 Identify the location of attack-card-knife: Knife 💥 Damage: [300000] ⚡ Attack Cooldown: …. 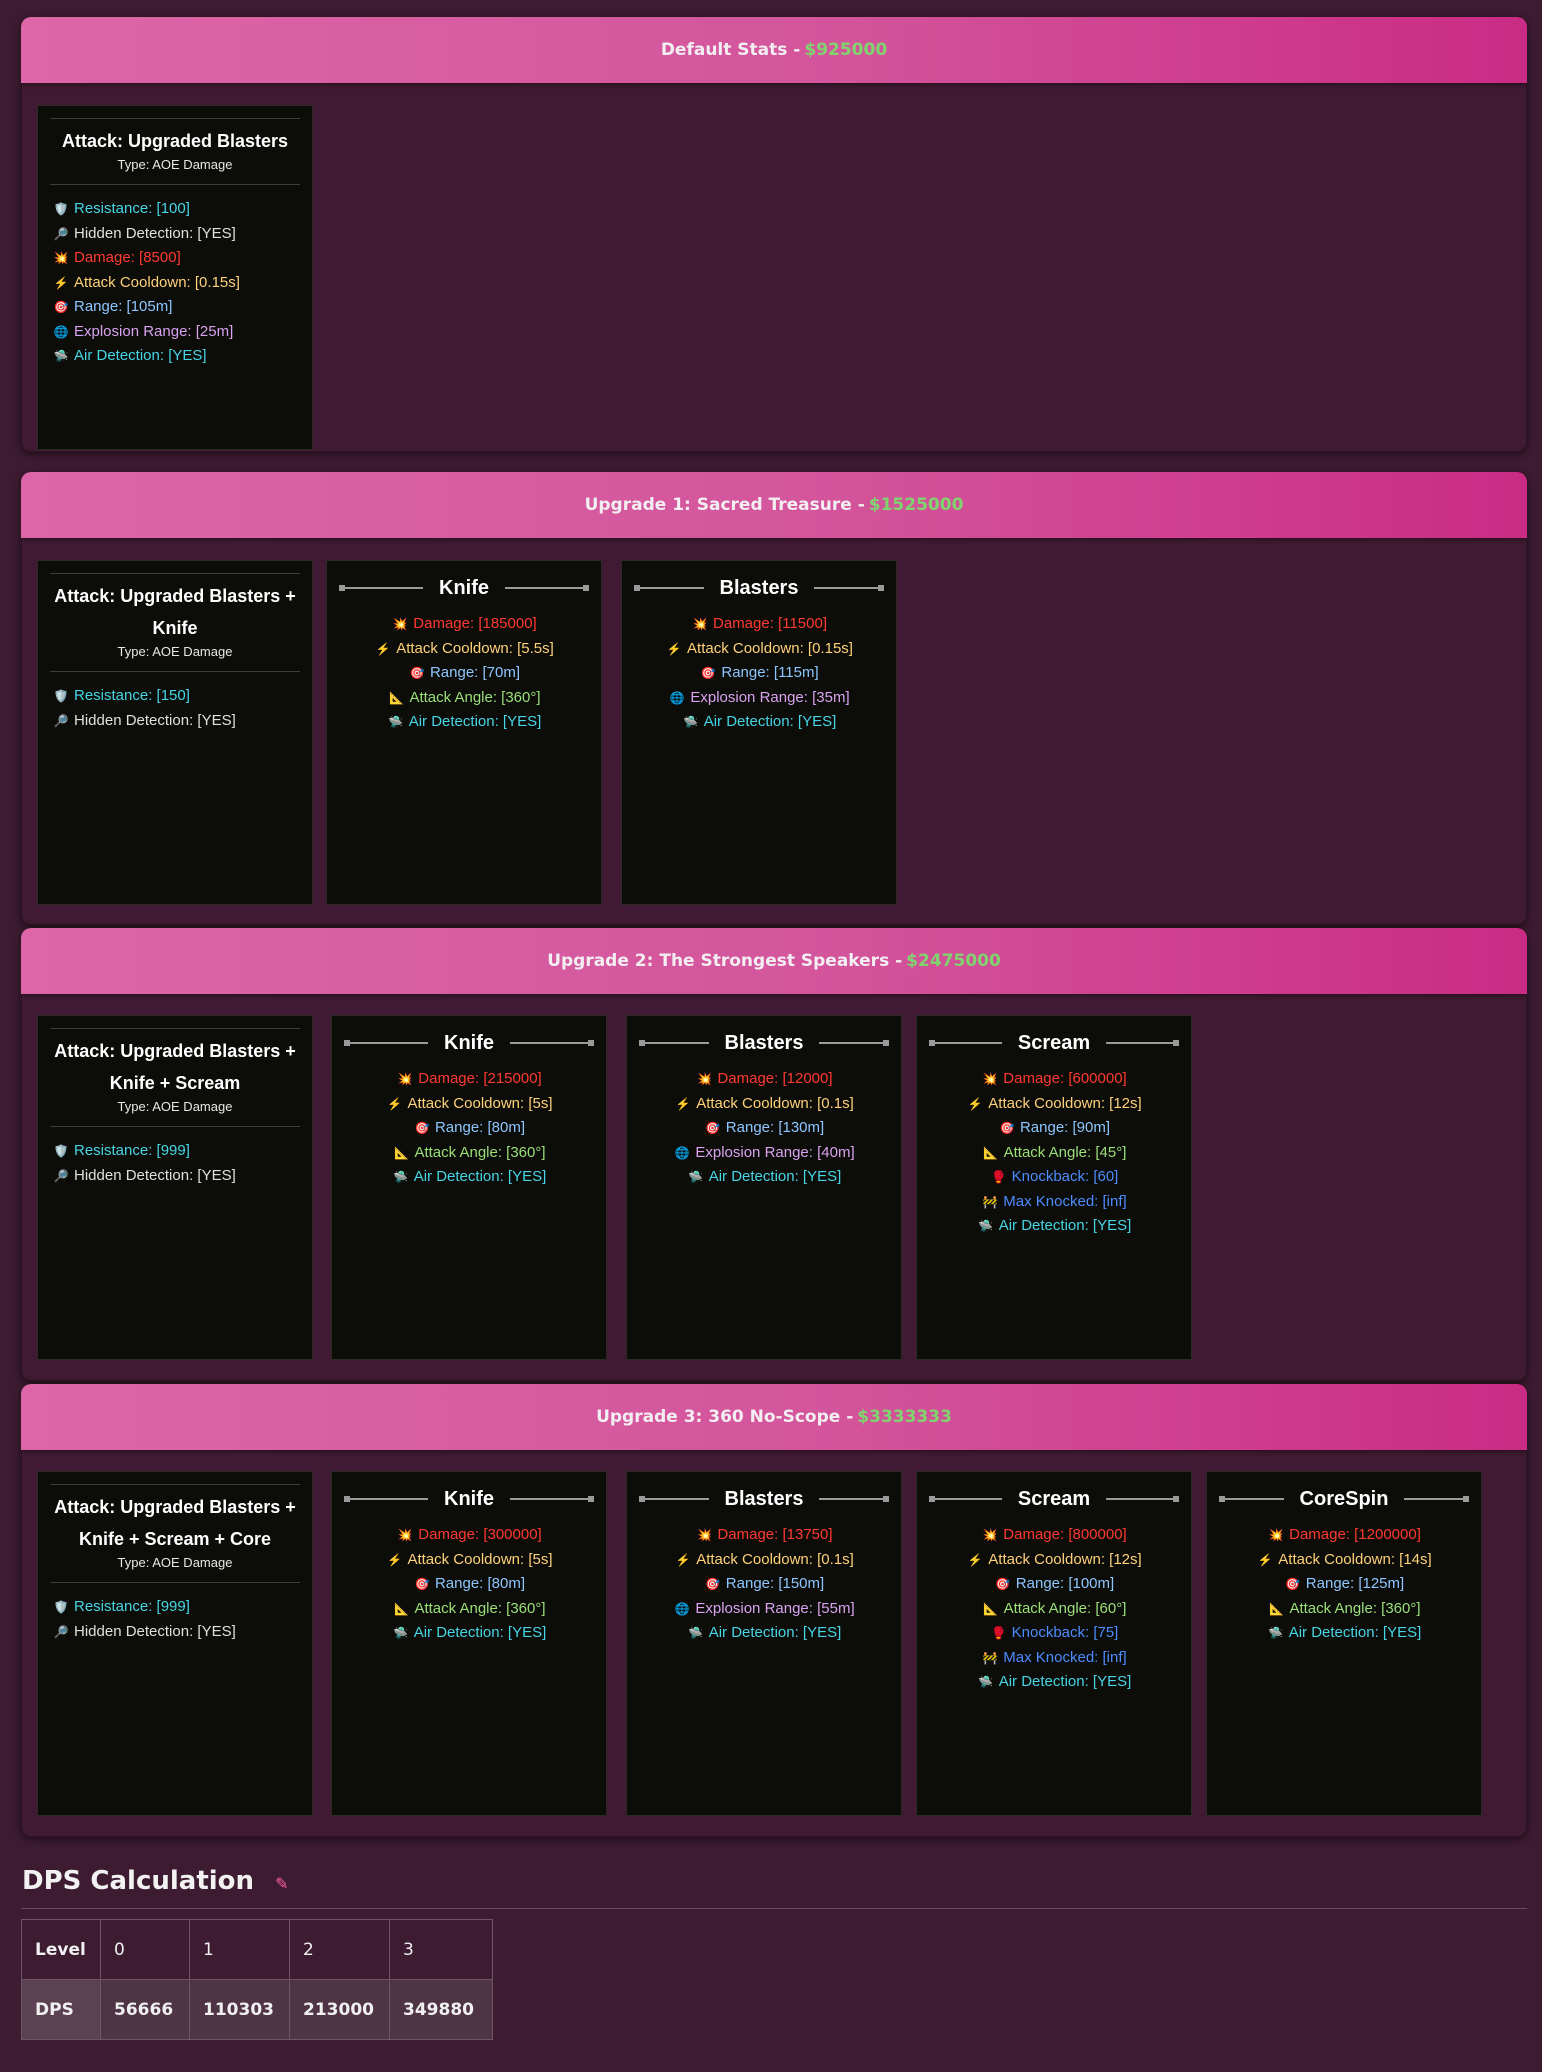
(469, 1643).